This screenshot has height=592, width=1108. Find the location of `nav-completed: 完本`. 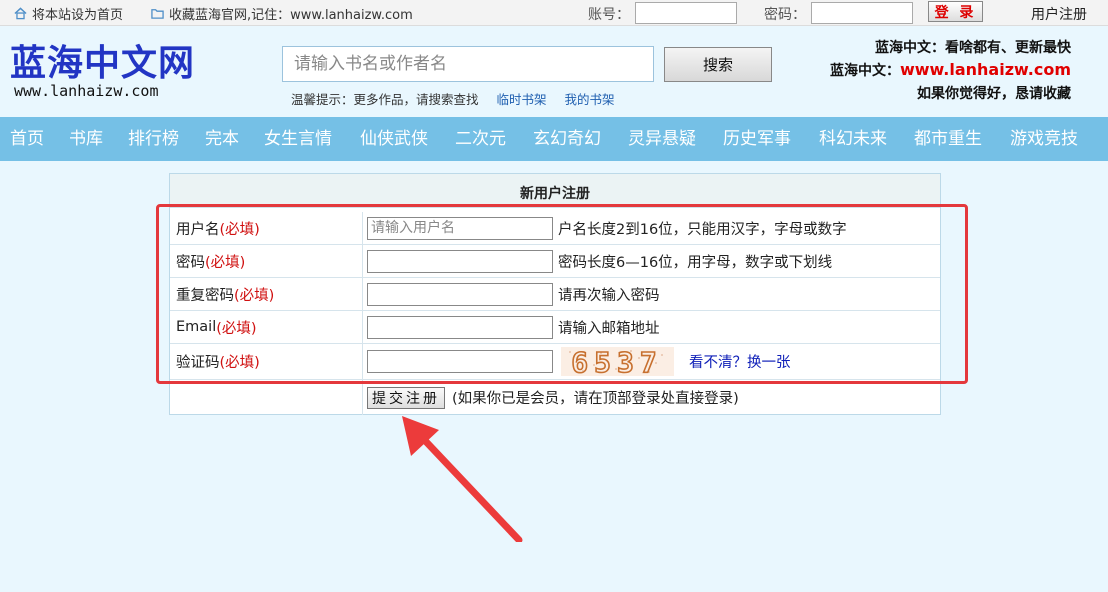

nav-completed: 完本 is located at coordinates (234, 139).